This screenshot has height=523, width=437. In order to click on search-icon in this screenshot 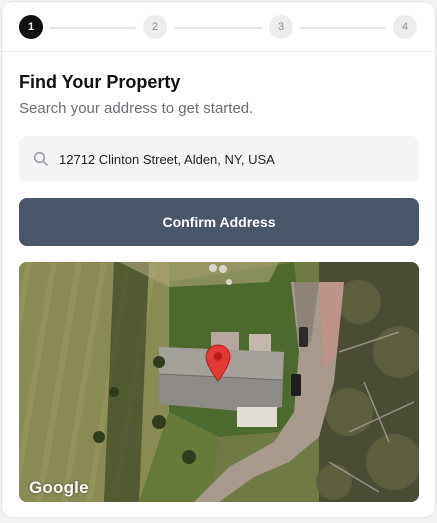, I will do `click(40, 158)`.